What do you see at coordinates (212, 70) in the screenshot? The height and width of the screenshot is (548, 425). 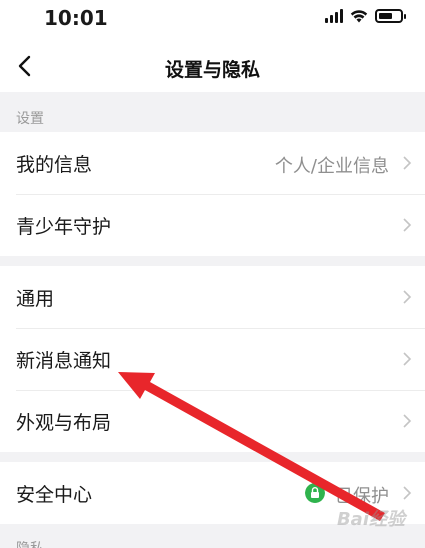 I see `page-title: 设置与隐私` at bounding box center [212, 70].